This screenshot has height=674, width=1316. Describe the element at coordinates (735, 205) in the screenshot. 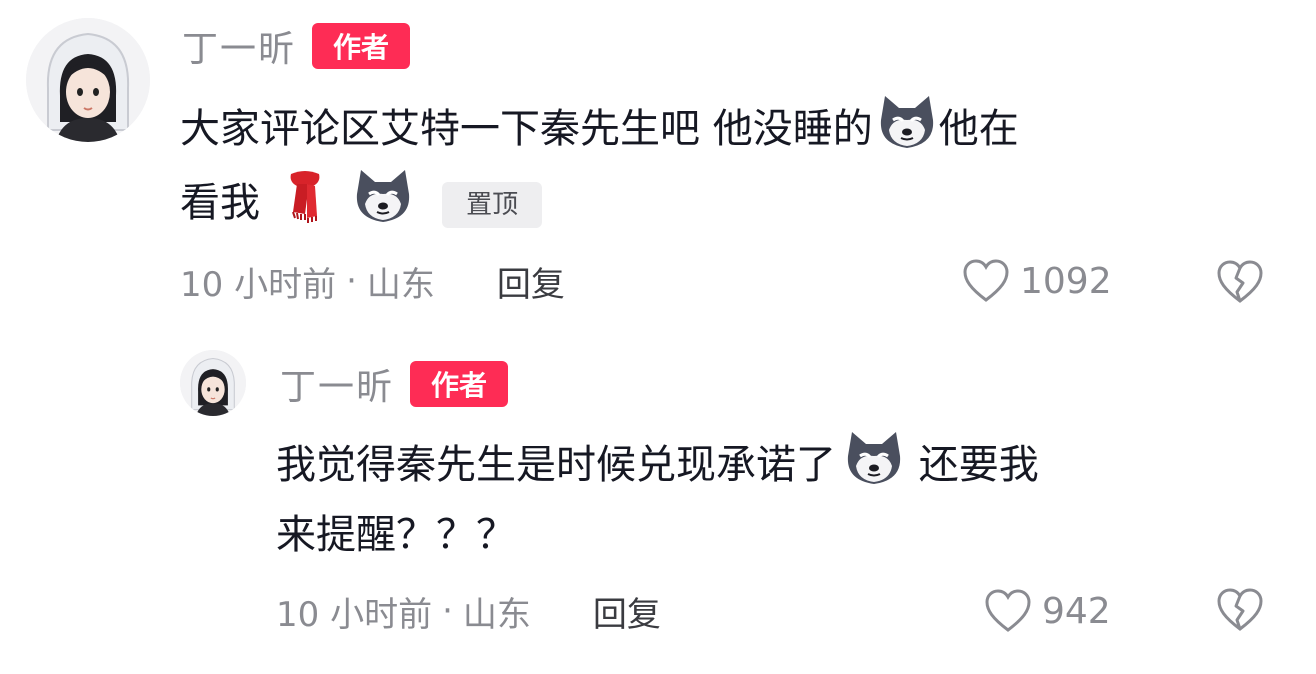

I see `comment-text-line: 看我 置顶` at that location.